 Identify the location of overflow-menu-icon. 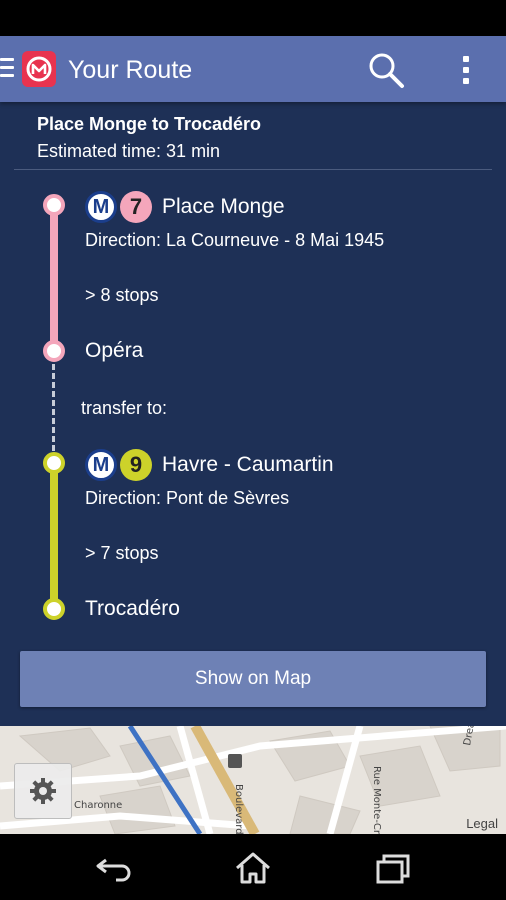
(466, 70).